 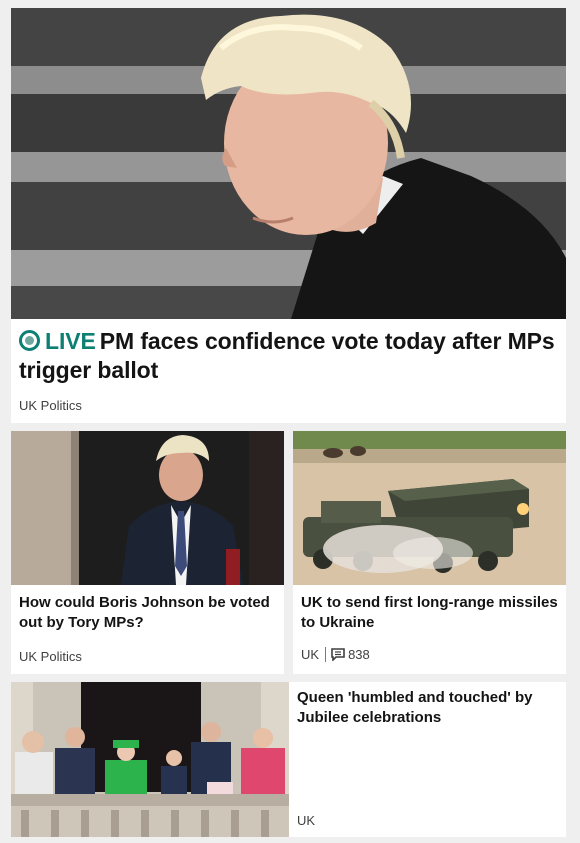 I want to click on story-2-comment-count: 838, so click(x=359, y=654).